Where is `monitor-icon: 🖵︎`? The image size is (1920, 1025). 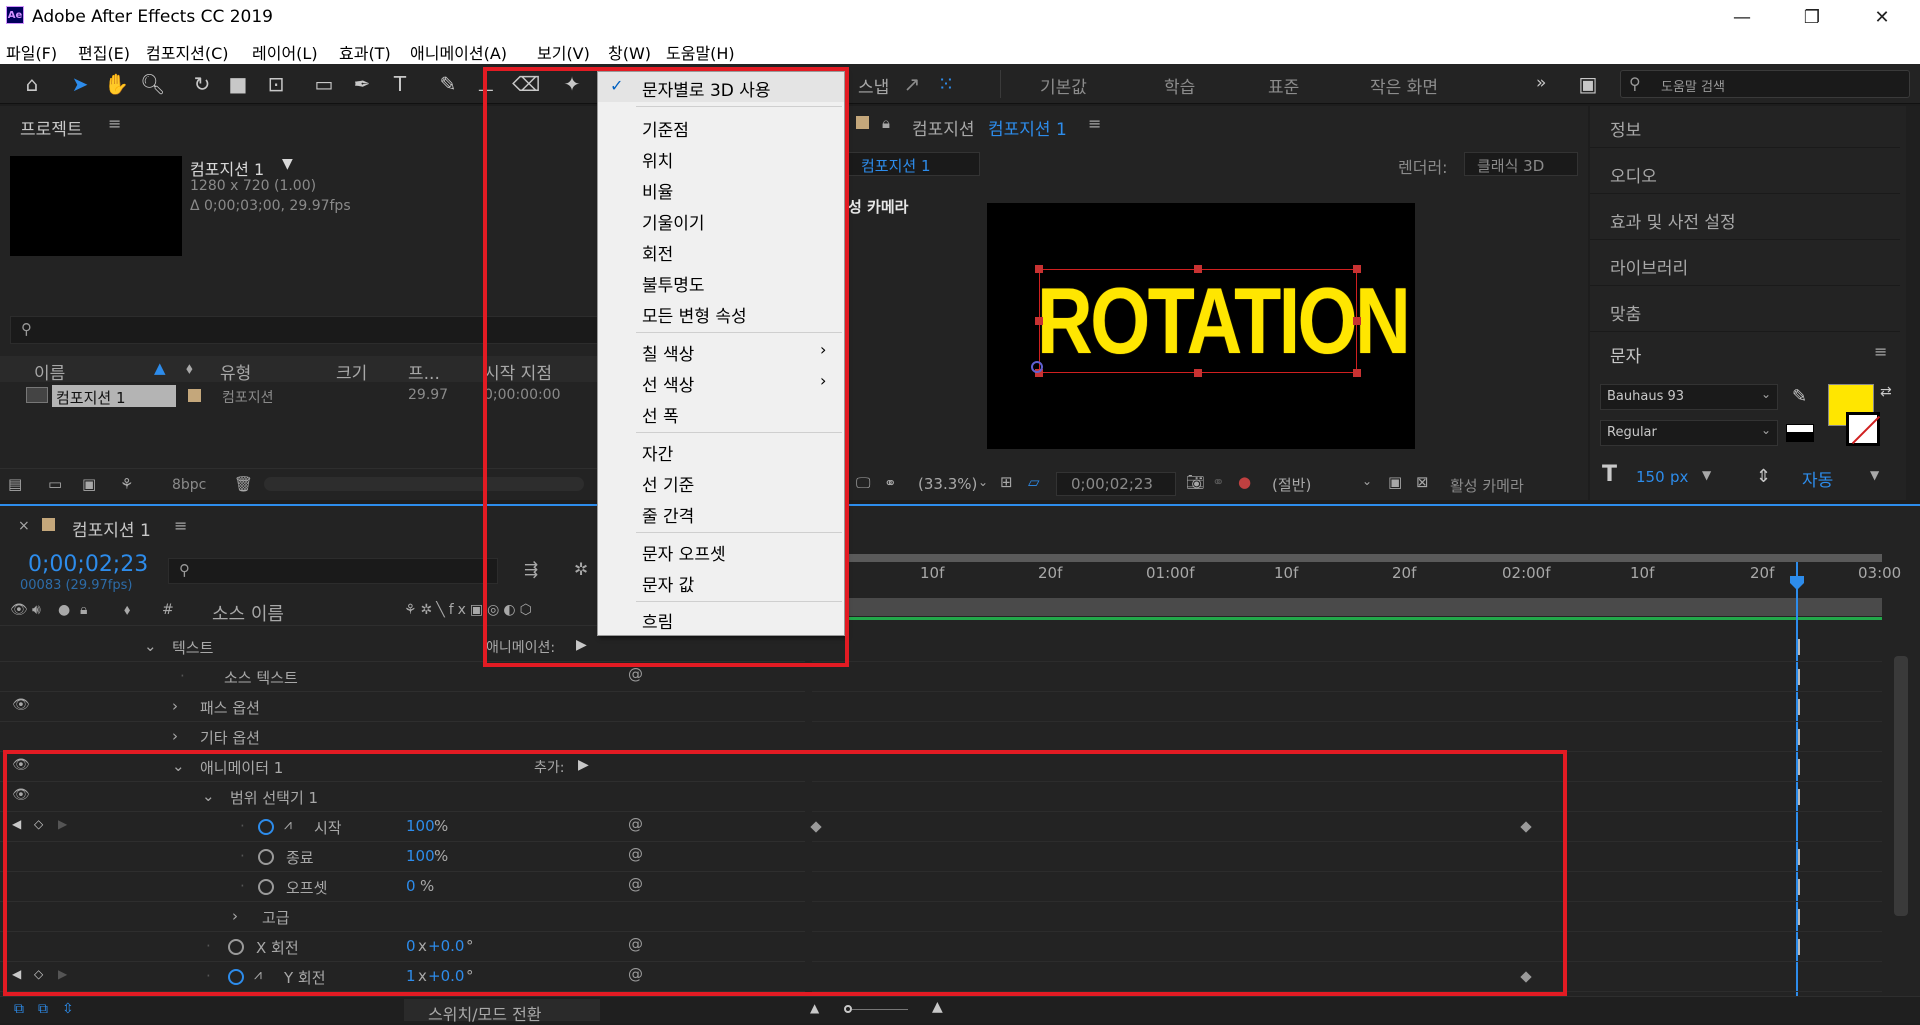
monitor-icon: 🖵︎ is located at coordinates (863, 483).